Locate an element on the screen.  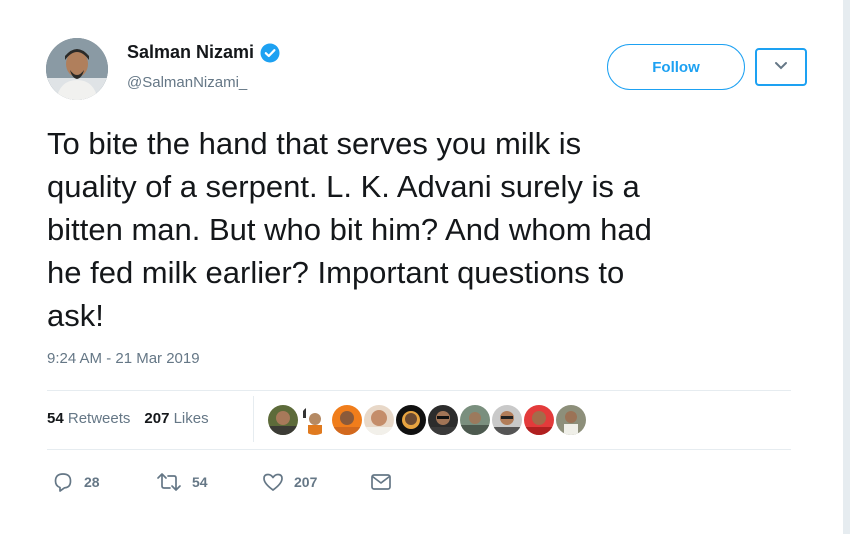
retweets-stat: 54 Retweets is located at coordinates (88, 418).